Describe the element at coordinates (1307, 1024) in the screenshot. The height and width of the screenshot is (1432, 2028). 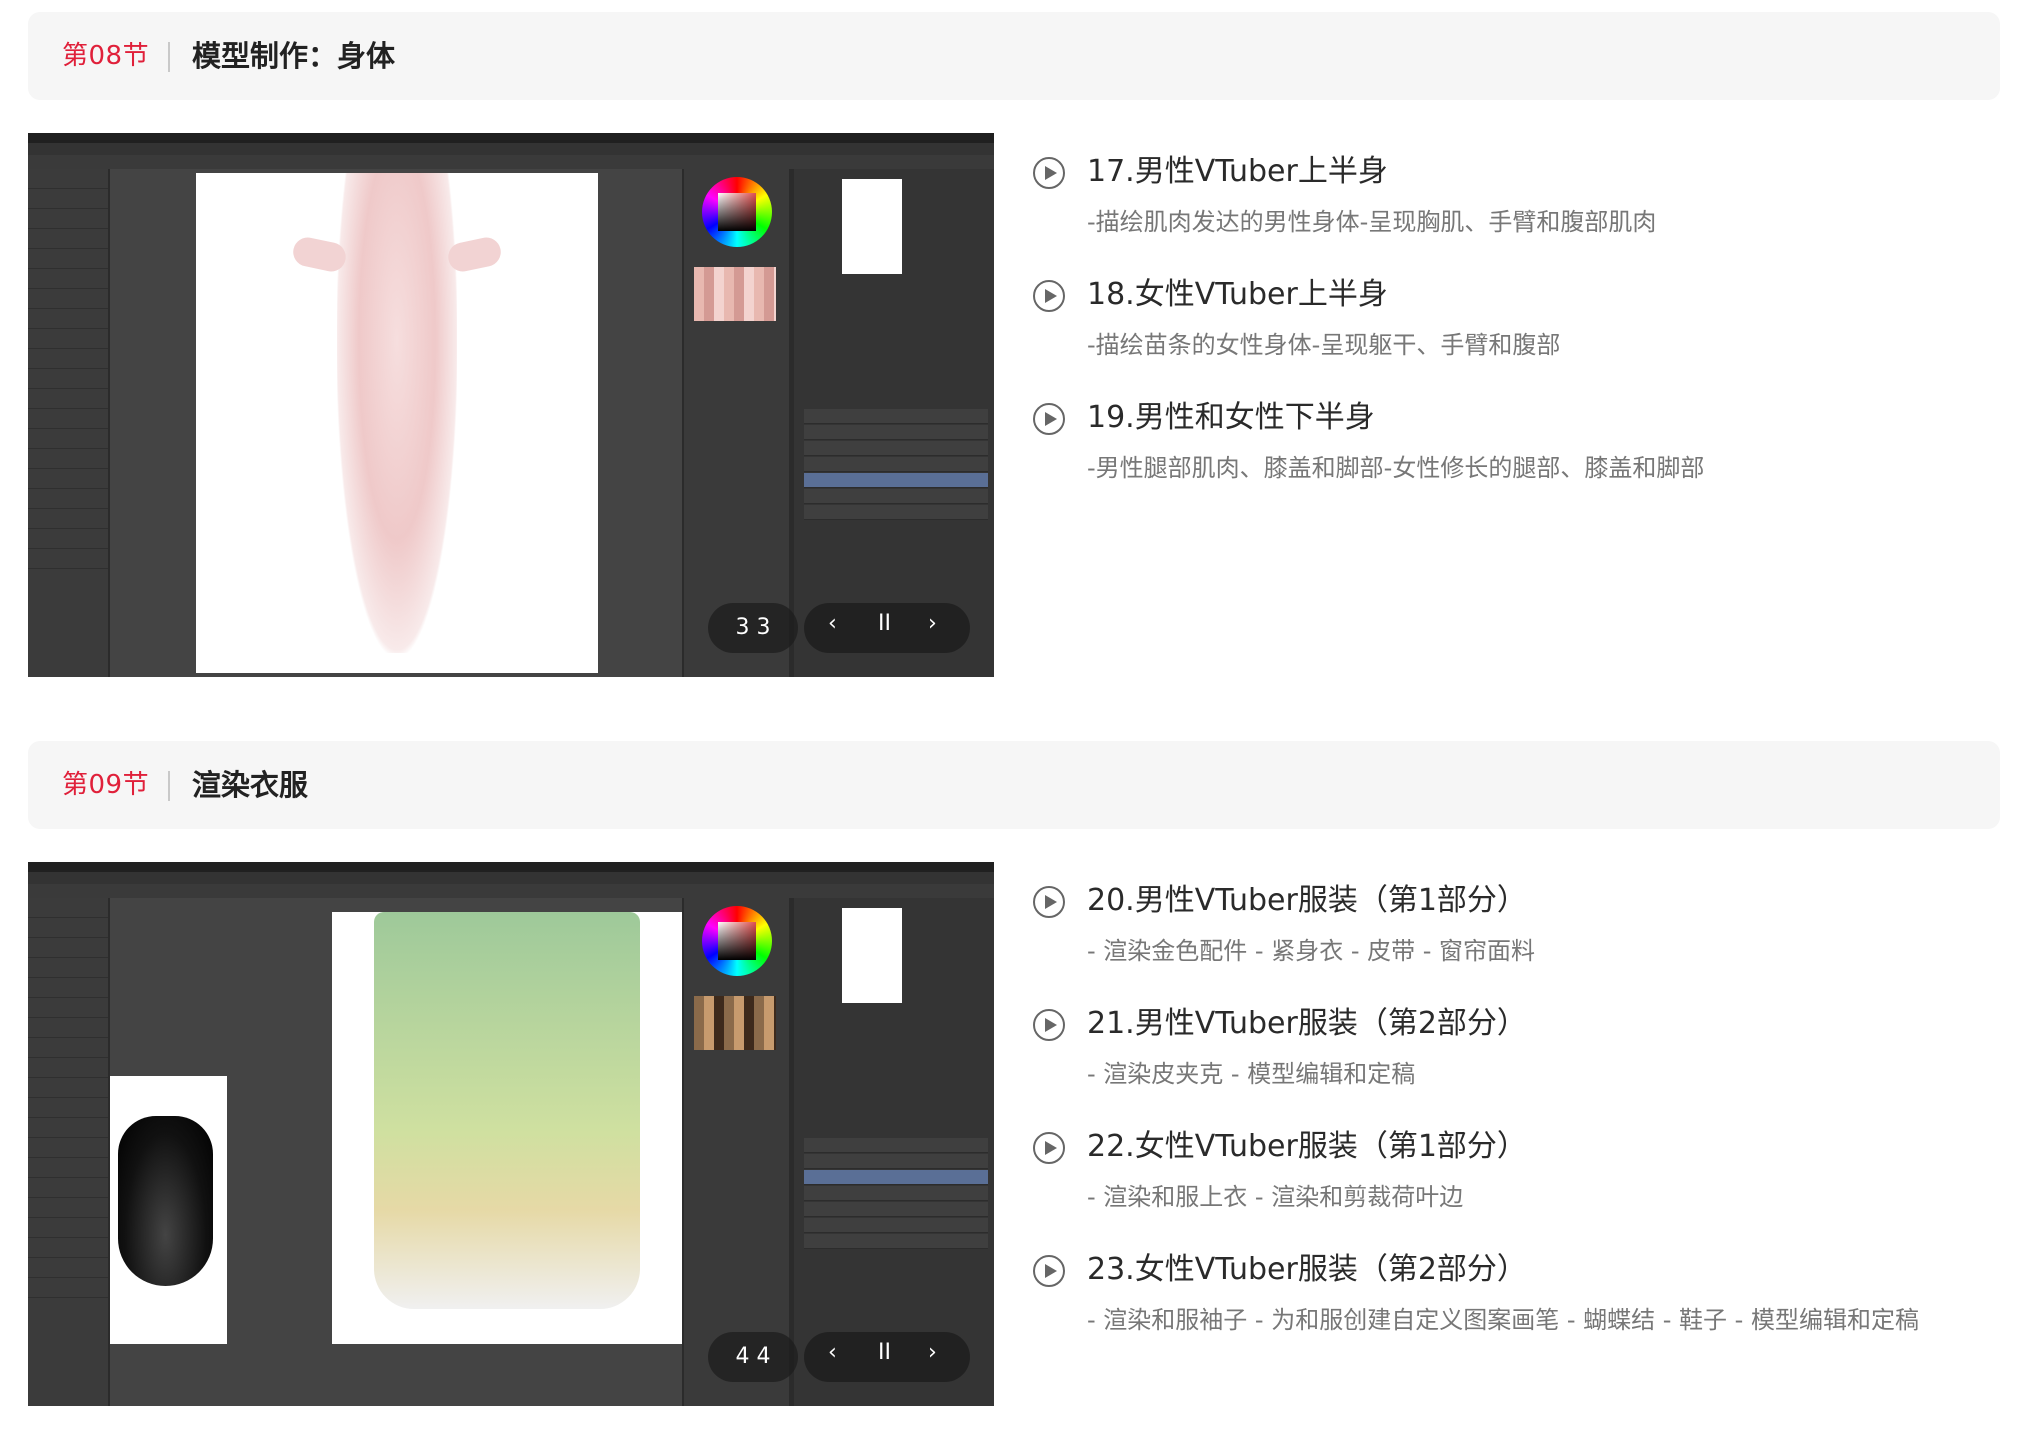
I see `lesson-title: 21.男性VTuber服装（第2部分）` at that location.